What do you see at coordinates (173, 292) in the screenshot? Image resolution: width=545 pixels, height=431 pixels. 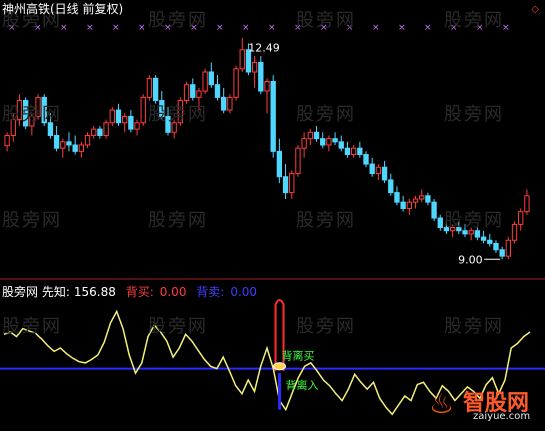 I see `buy-value: 0.00` at bounding box center [173, 292].